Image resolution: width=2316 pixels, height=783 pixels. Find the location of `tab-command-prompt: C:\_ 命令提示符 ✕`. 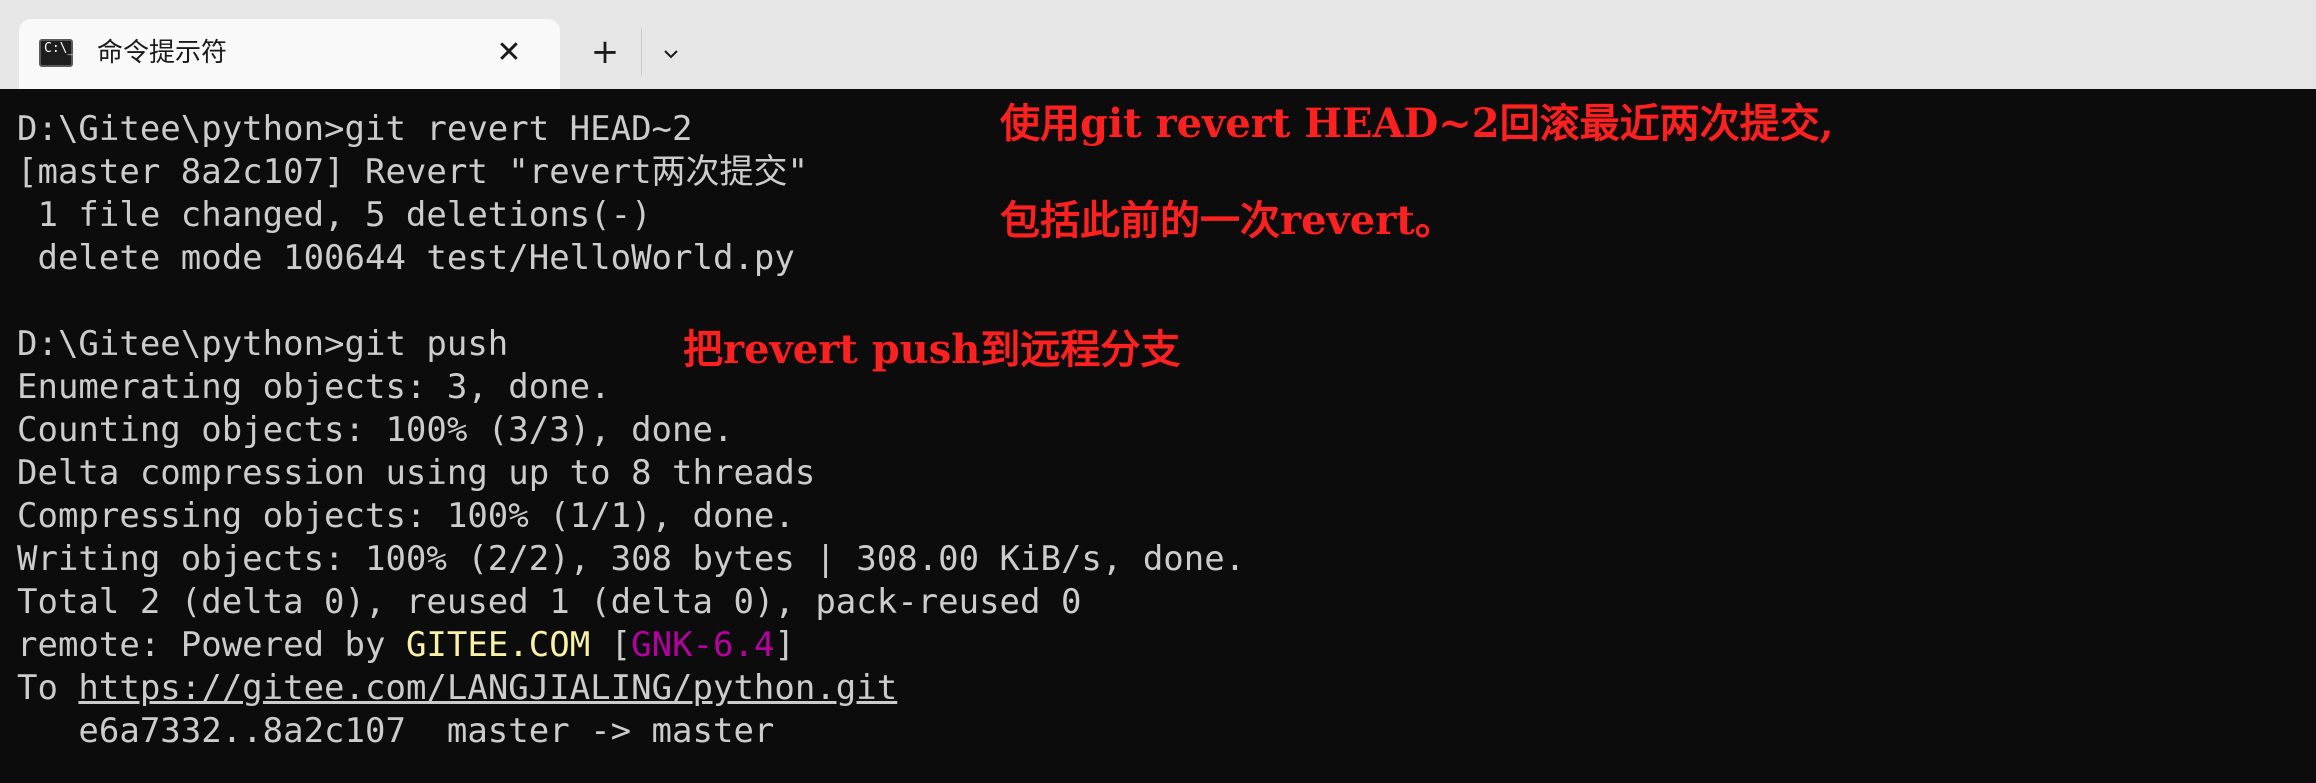

tab-command-prompt: C:\_ 命令提示符 ✕ is located at coordinates (289, 54).